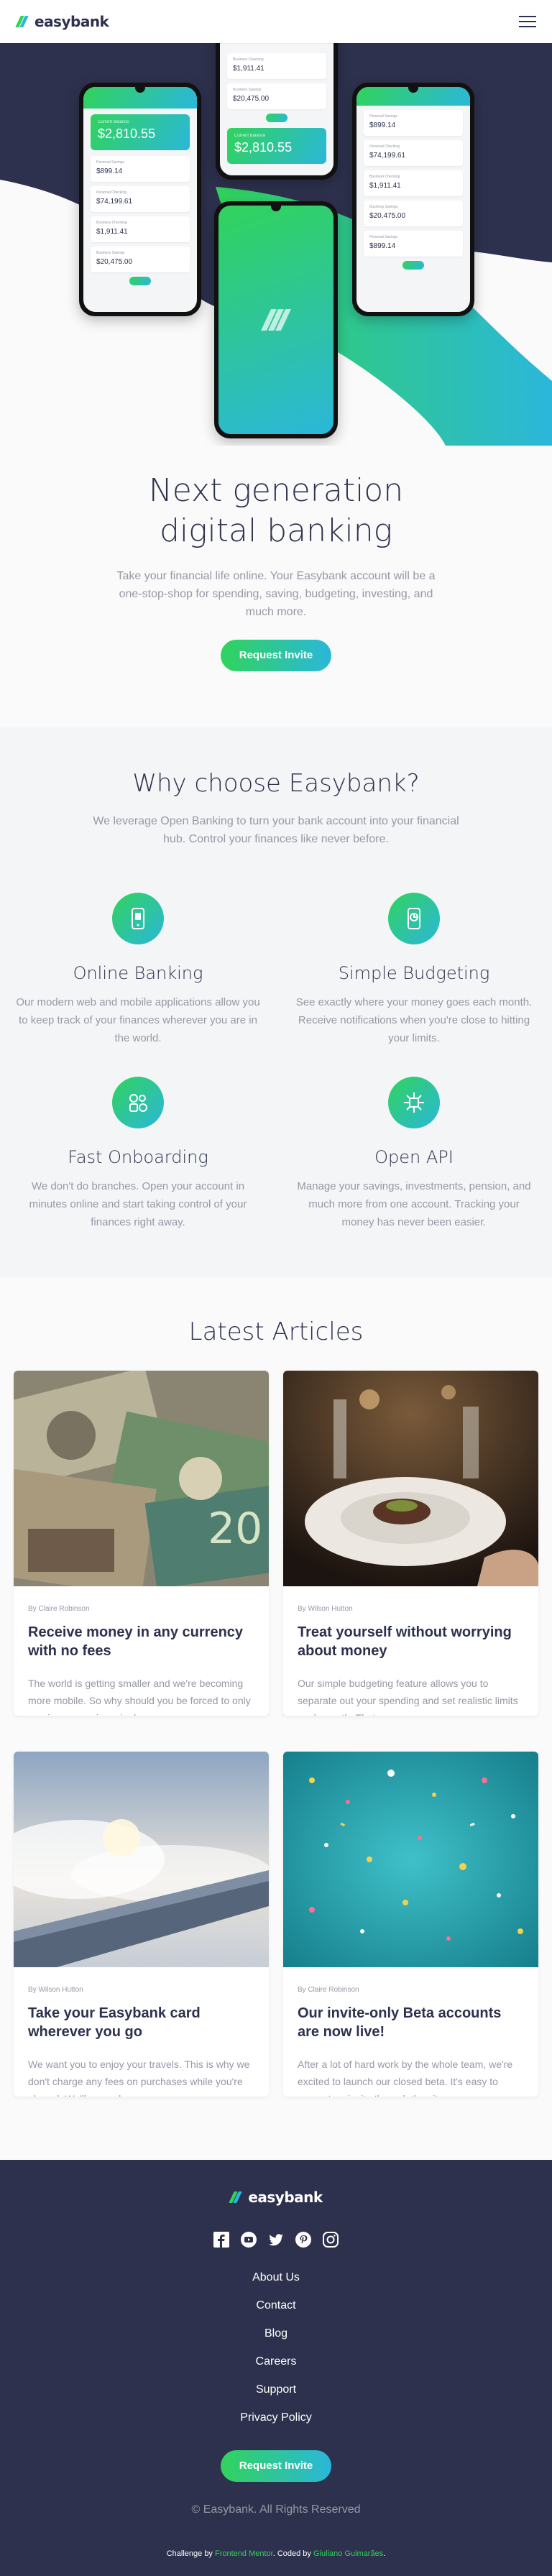 Image resolution: width=552 pixels, height=2576 pixels. I want to click on airplane-wing-photo, so click(141, 1859).